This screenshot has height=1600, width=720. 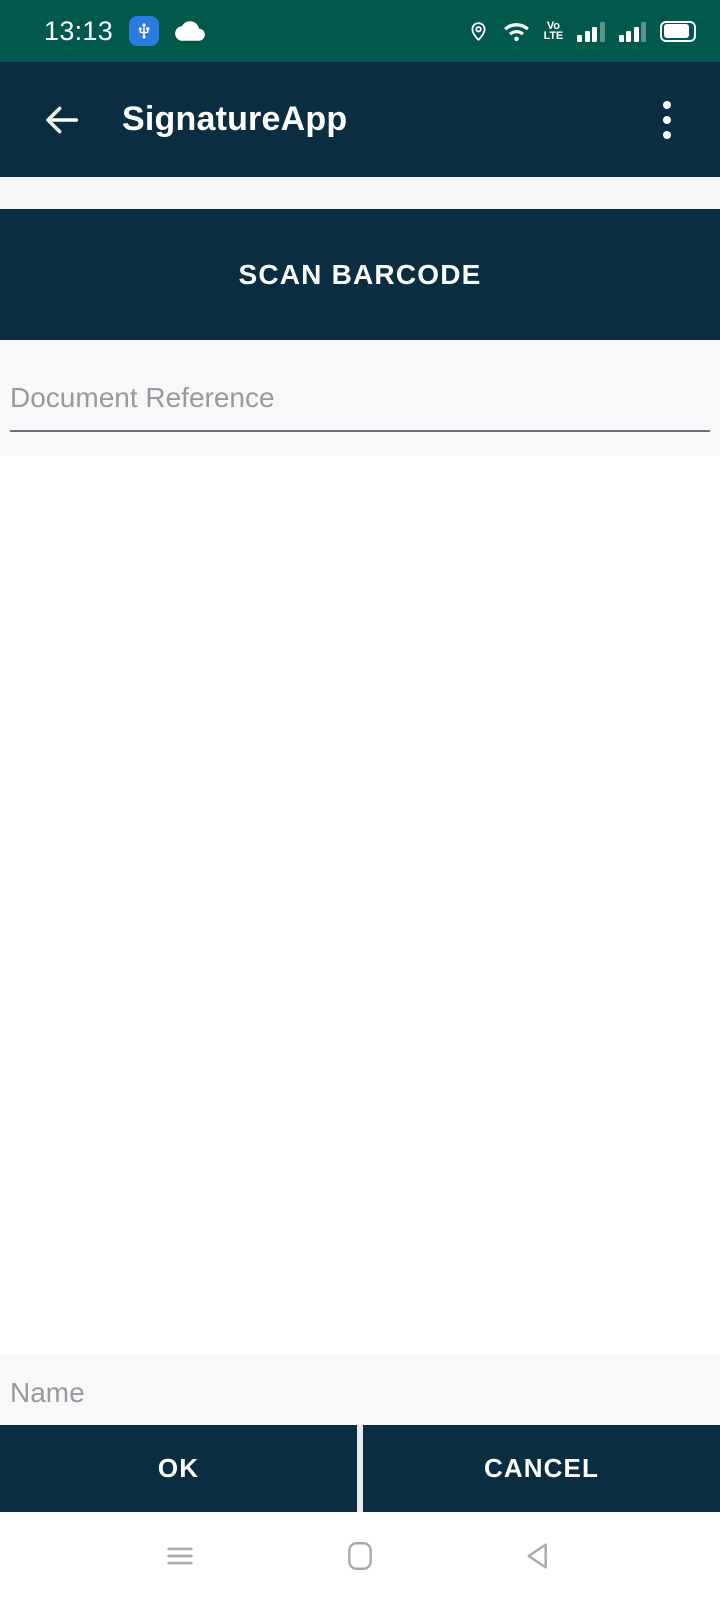 I want to click on cancel-button: CANCEL, so click(x=541, y=1468).